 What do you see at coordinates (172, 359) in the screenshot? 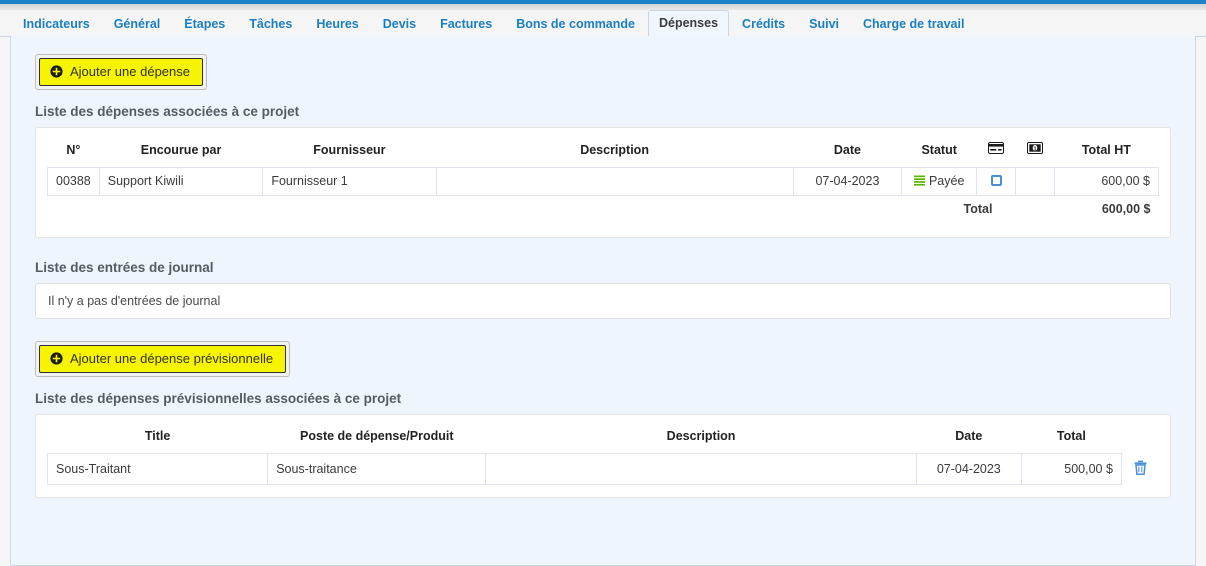
I see `add-forecast-expense-button-label: Ajouter une dépense prévisionnelle` at bounding box center [172, 359].